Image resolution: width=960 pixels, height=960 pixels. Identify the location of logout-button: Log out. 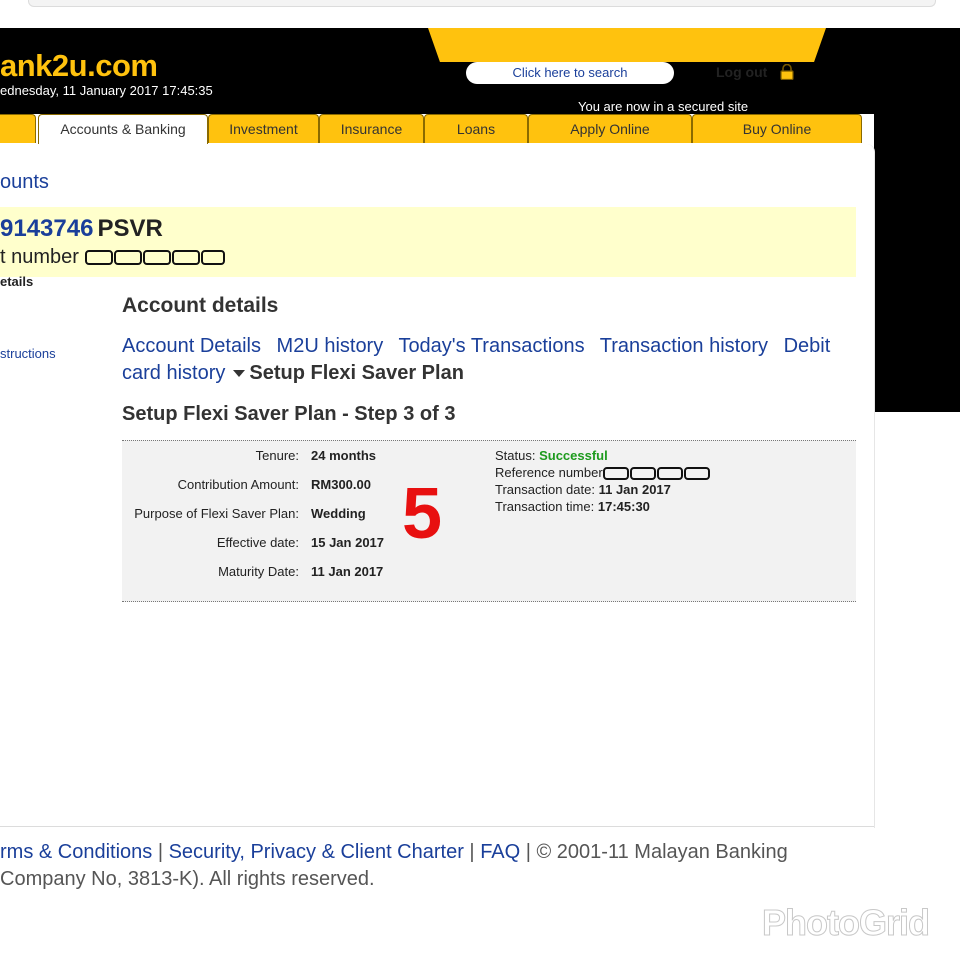
(741, 72).